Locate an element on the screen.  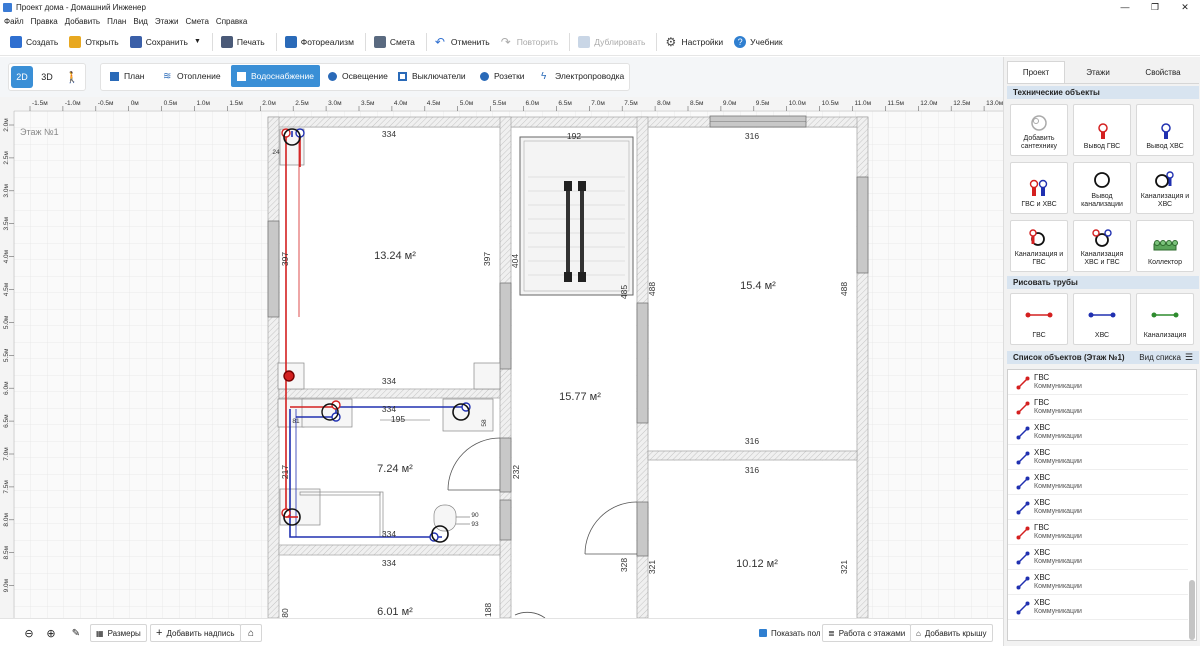
view-2d-button: 2D is located at coordinates (22, 77).